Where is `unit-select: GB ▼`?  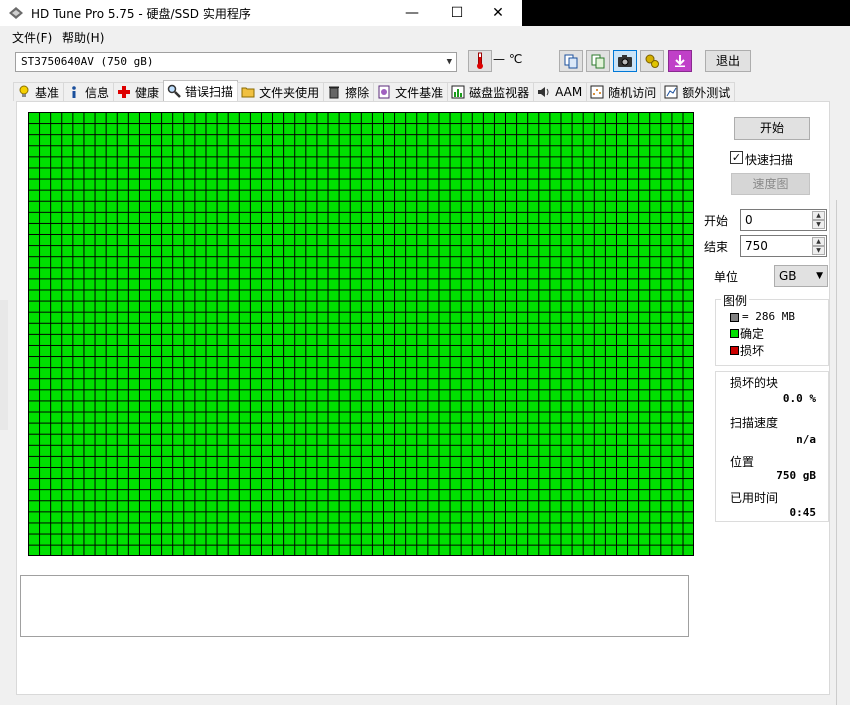
unit-select: GB ▼ is located at coordinates (801, 276).